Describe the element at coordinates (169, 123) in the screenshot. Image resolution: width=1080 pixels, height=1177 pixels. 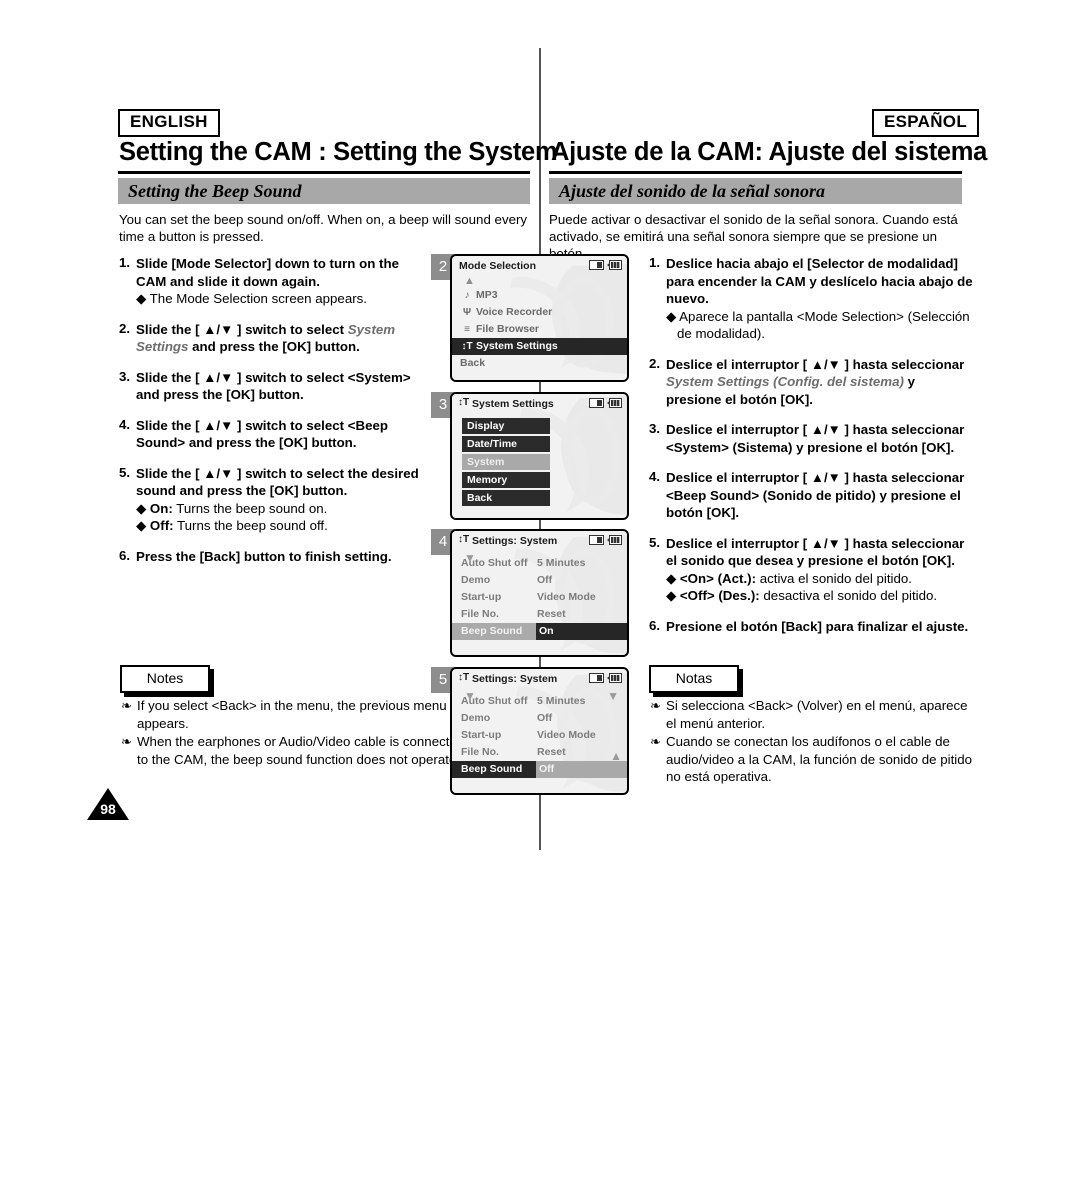
I see `language-badge-english: ENGLISH` at that location.